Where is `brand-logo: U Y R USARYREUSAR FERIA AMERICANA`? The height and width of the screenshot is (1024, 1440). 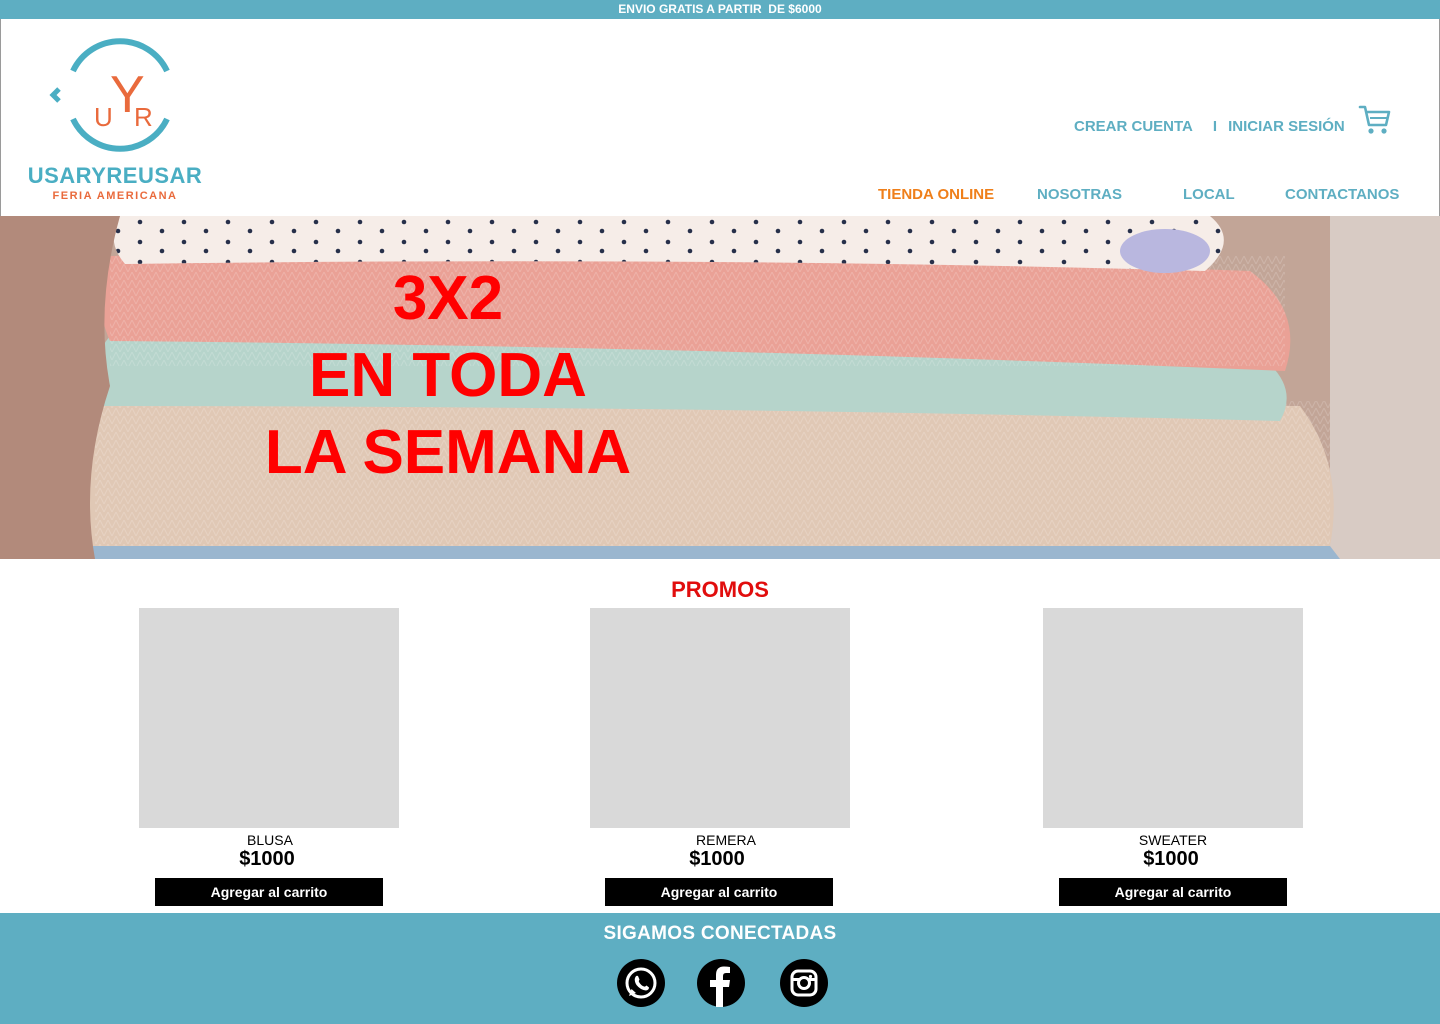
brand-logo: U Y R USARYREUSAR FERIA AMERICANA is located at coordinates (115, 120).